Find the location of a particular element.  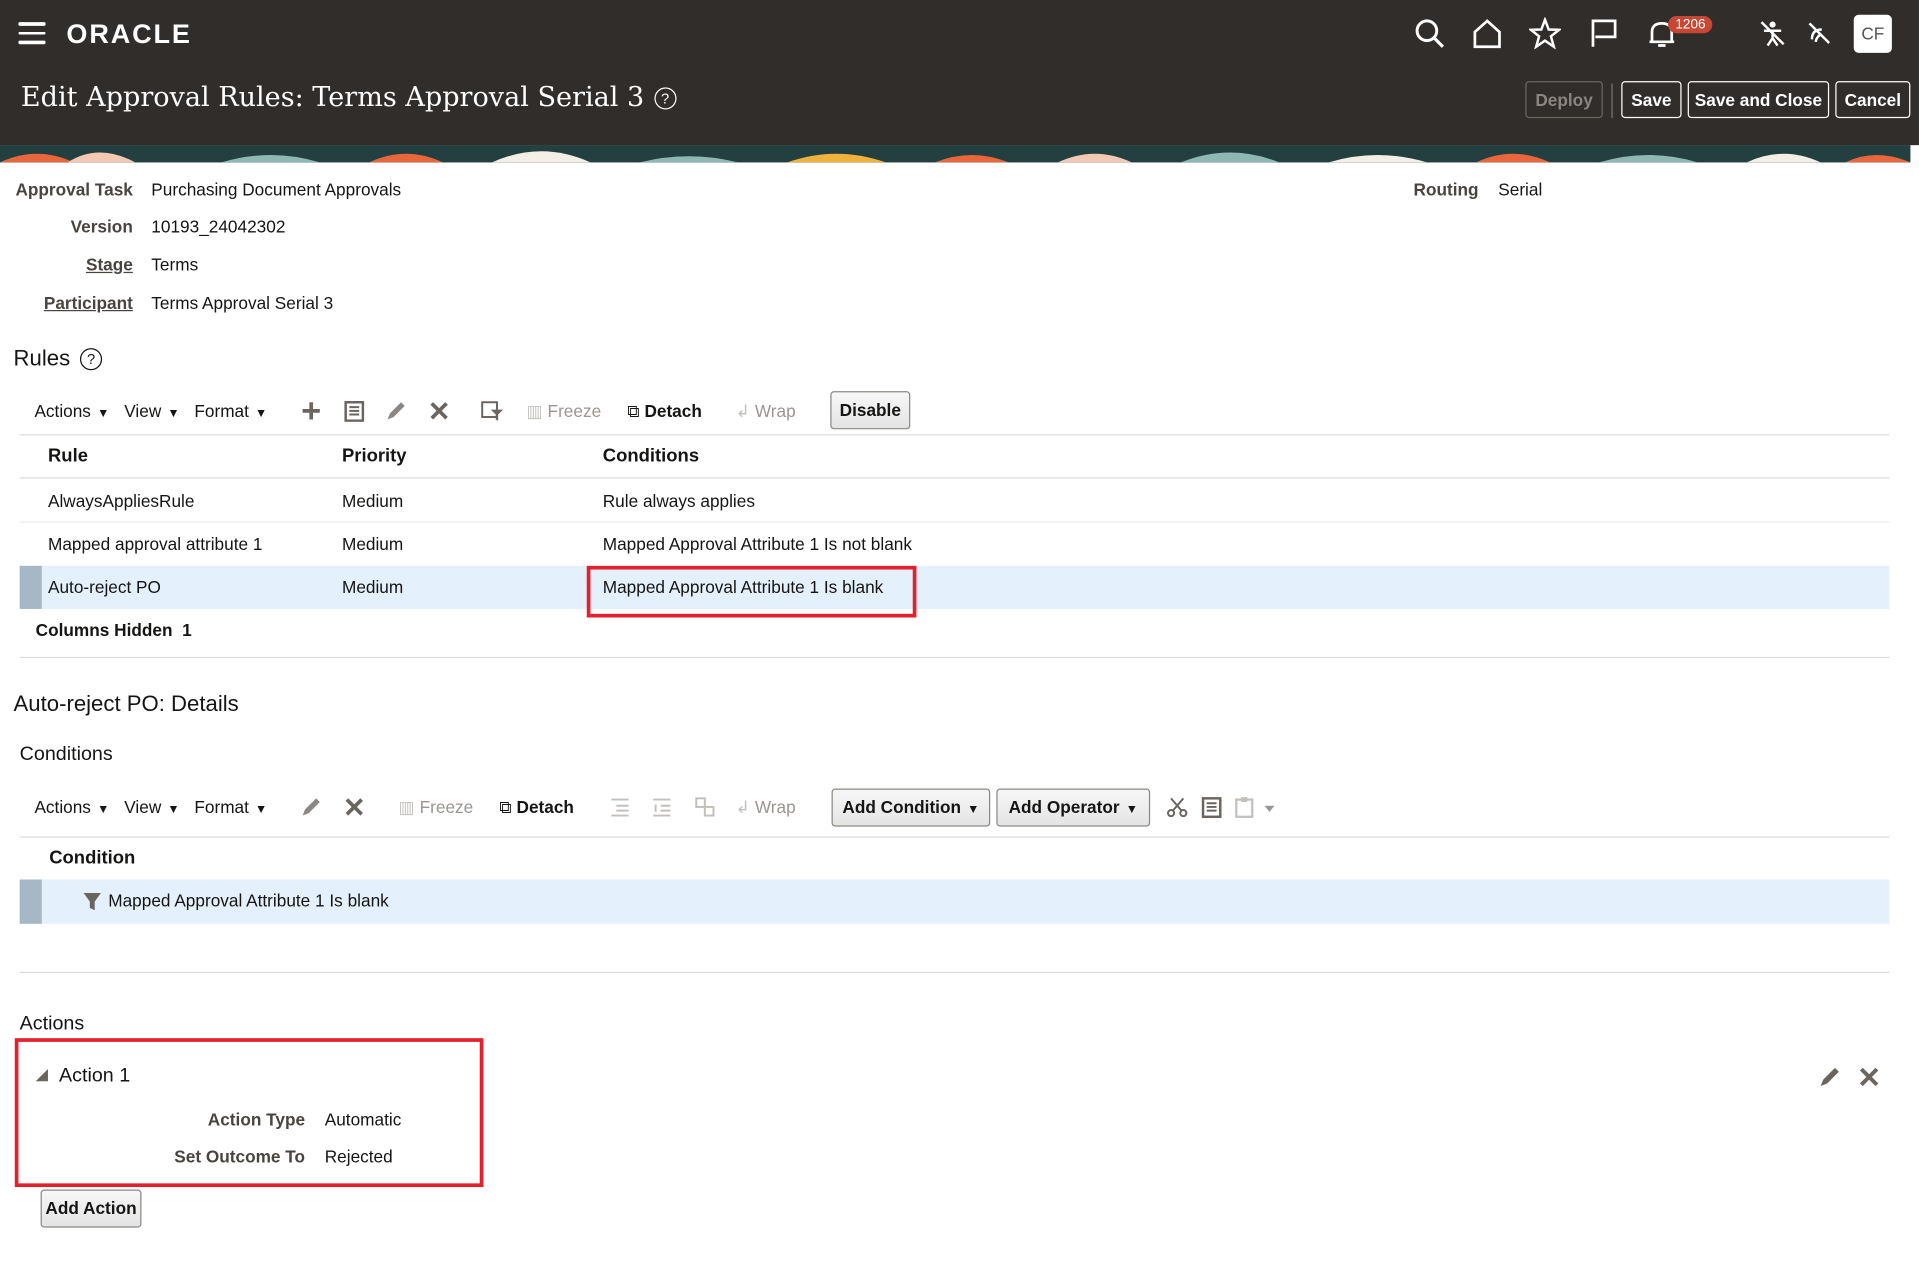

rules-help-icon: ? is located at coordinates (91, 359).